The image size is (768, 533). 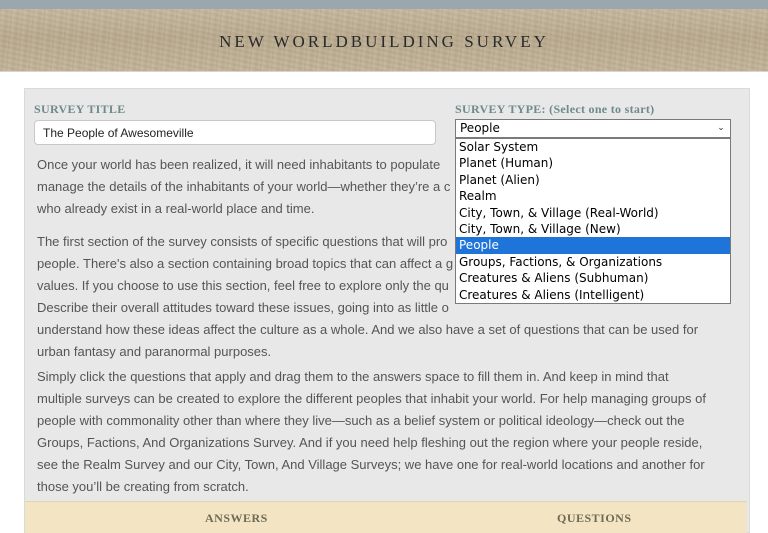 What do you see at coordinates (384, 41) in the screenshot?
I see `page-title: NEW WORLDBUILDING SURVEY` at bounding box center [384, 41].